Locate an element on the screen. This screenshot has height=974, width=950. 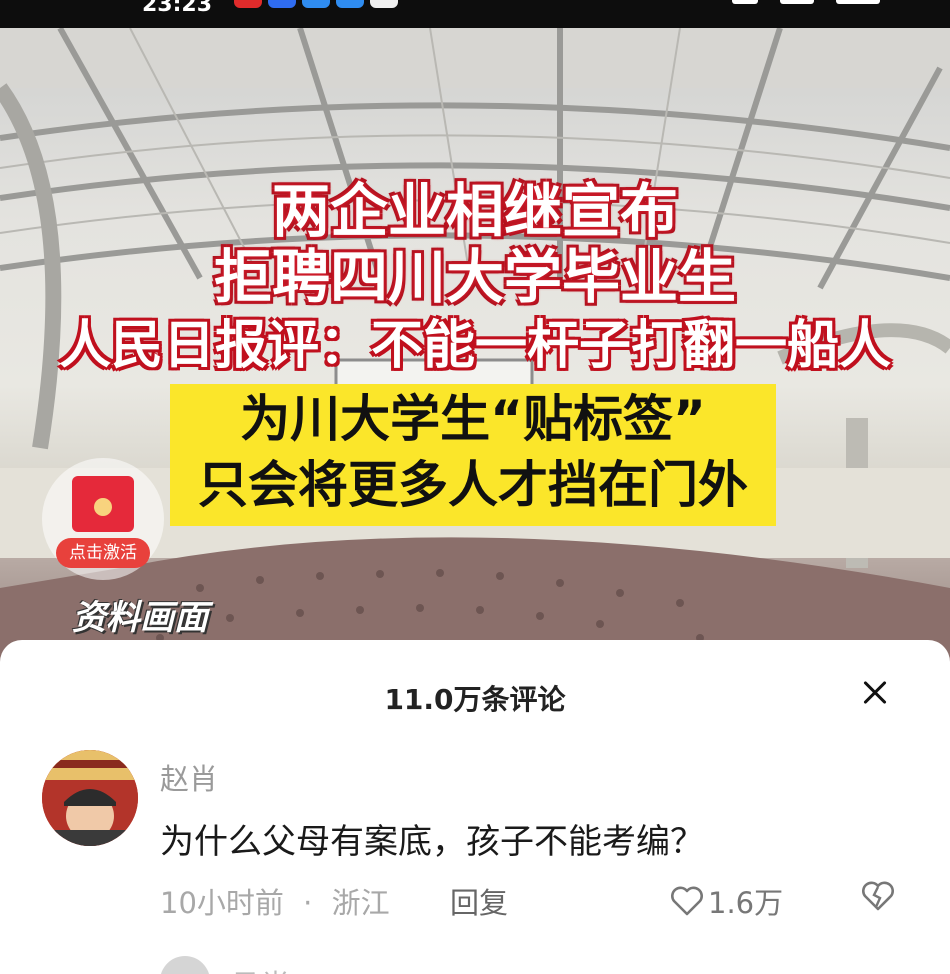
comment-meta: 10小时前 · 浙江 is located at coordinates (275, 901).